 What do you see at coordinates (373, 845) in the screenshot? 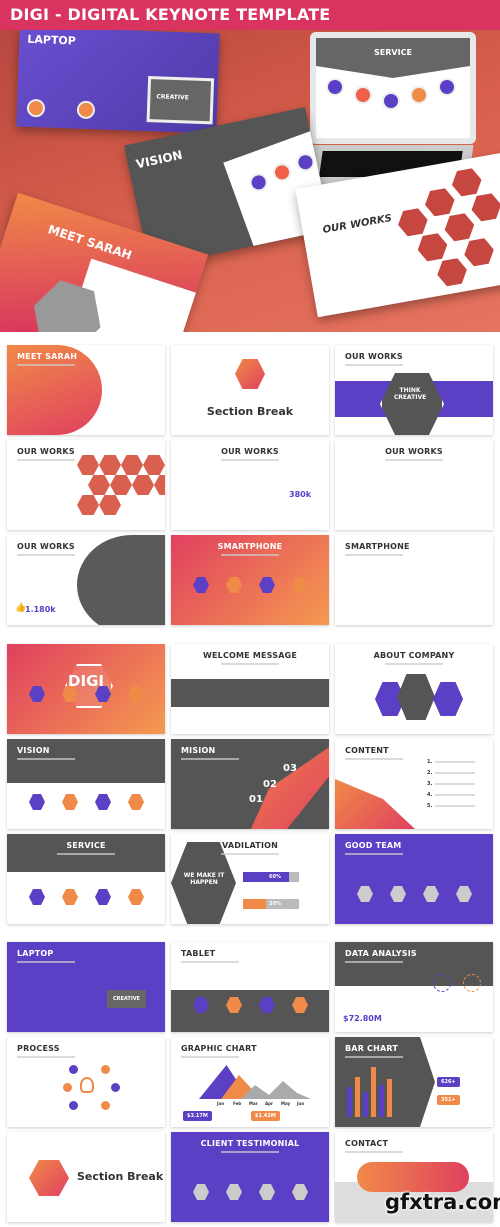
I see `slide-title: GOOD TEAM` at bounding box center [373, 845].